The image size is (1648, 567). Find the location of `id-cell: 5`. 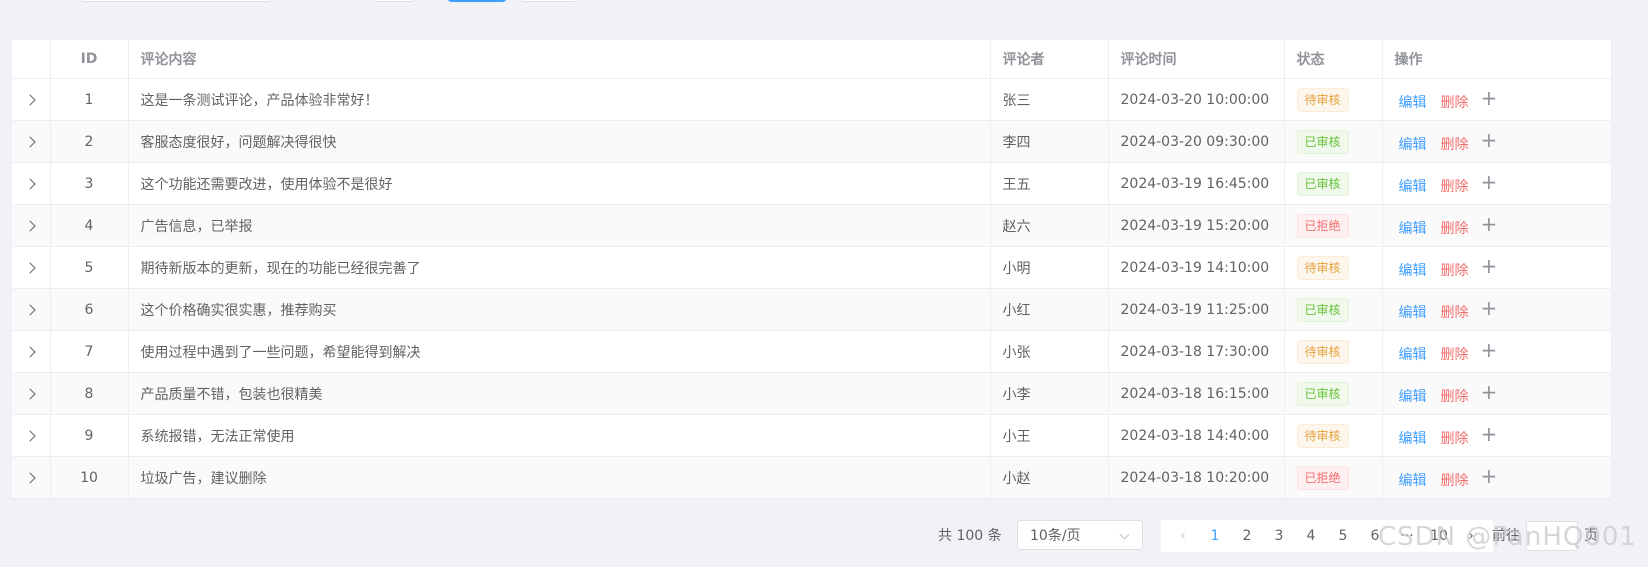

id-cell: 5 is located at coordinates (89, 267).